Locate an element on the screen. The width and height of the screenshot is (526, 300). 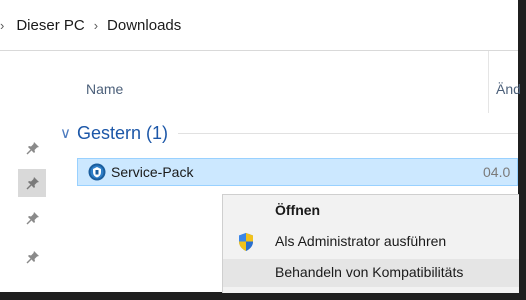
menu-item-open: Öffnen is located at coordinates (371, 211).